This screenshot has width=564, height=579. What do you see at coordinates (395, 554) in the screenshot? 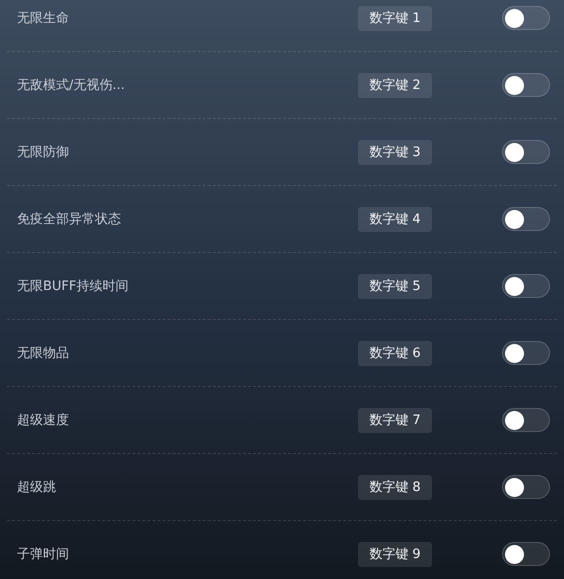
I see `hotkey-badge: 数字键 9` at bounding box center [395, 554].